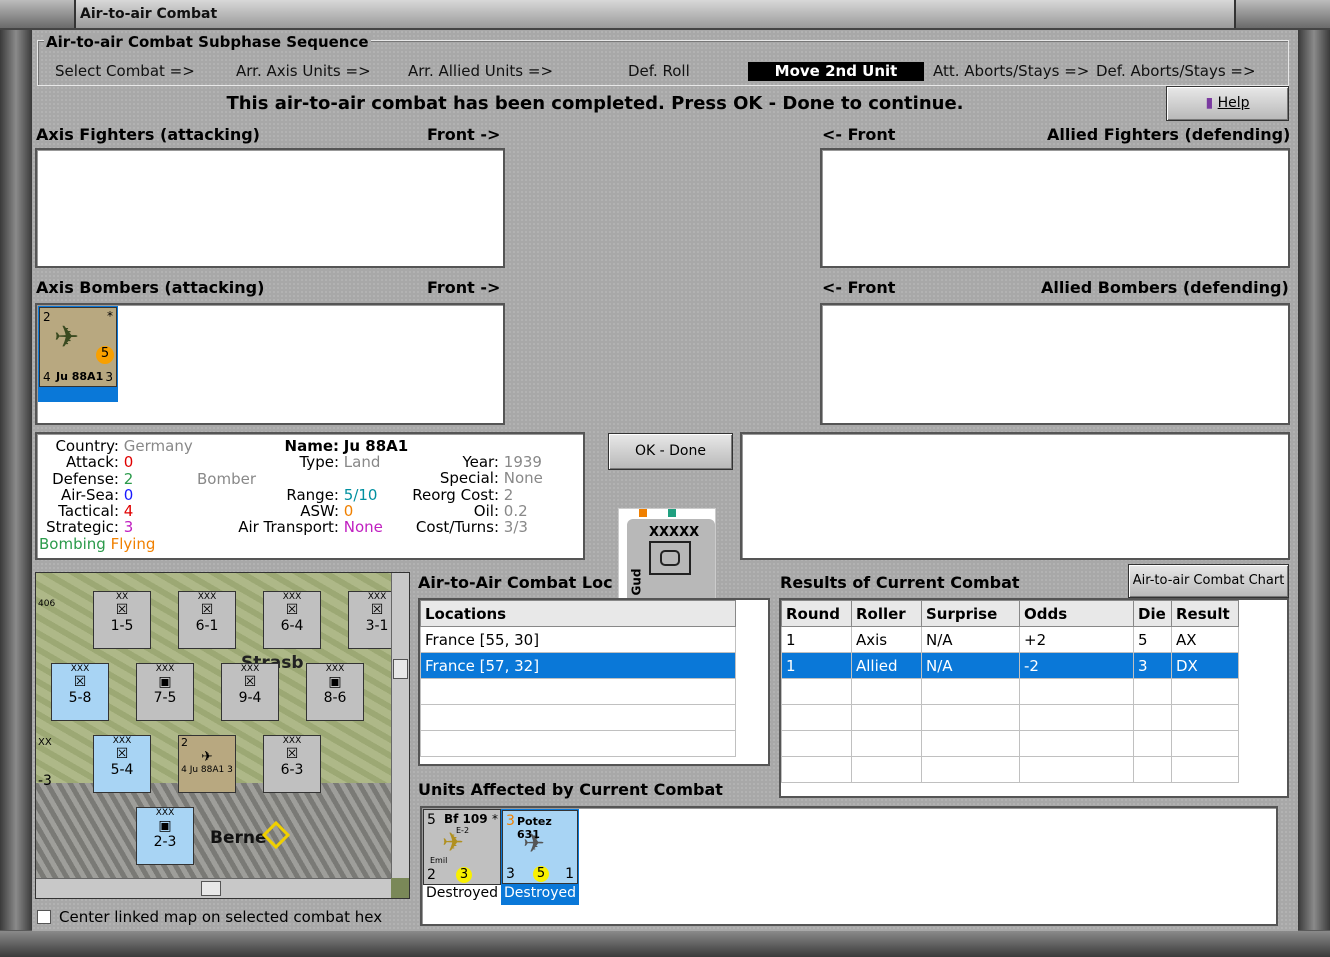 The image size is (1330, 957). What do you see at coordinates (292, 626) in the screenshot?
I see `unit-value: 6-4` at bounding box center [292, 626].